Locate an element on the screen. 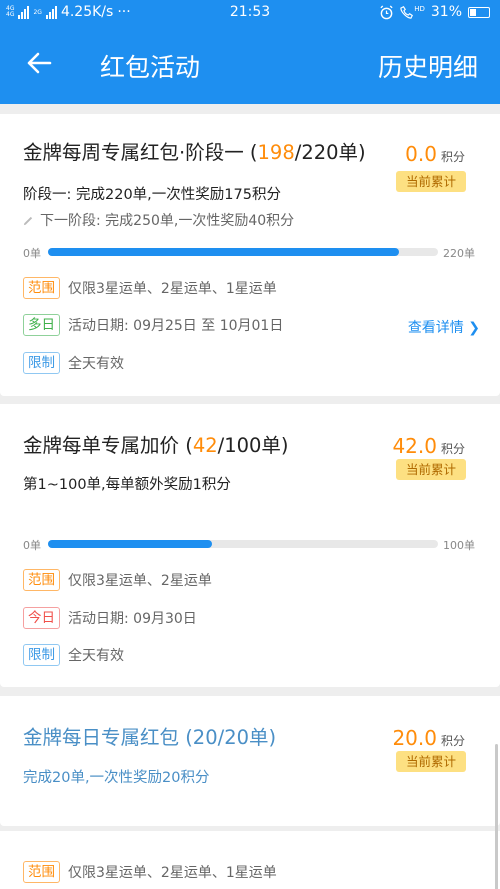 Image resolution: width=500 pixels, height=889 pixels. reward-description: 完成20单,一次性奖励20积分 is located at coordinates (116, 778).